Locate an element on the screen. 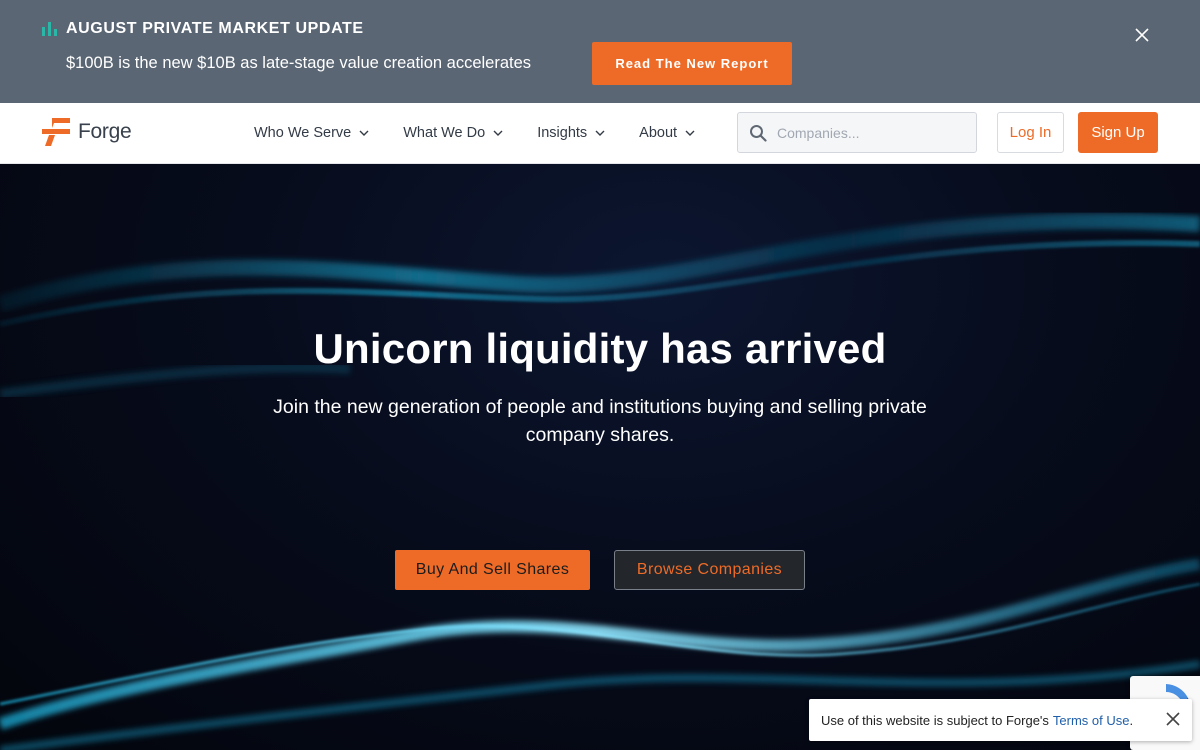 The image size is (1200, 750). nav-item-label: Insights is located at coordinates (562, 133).